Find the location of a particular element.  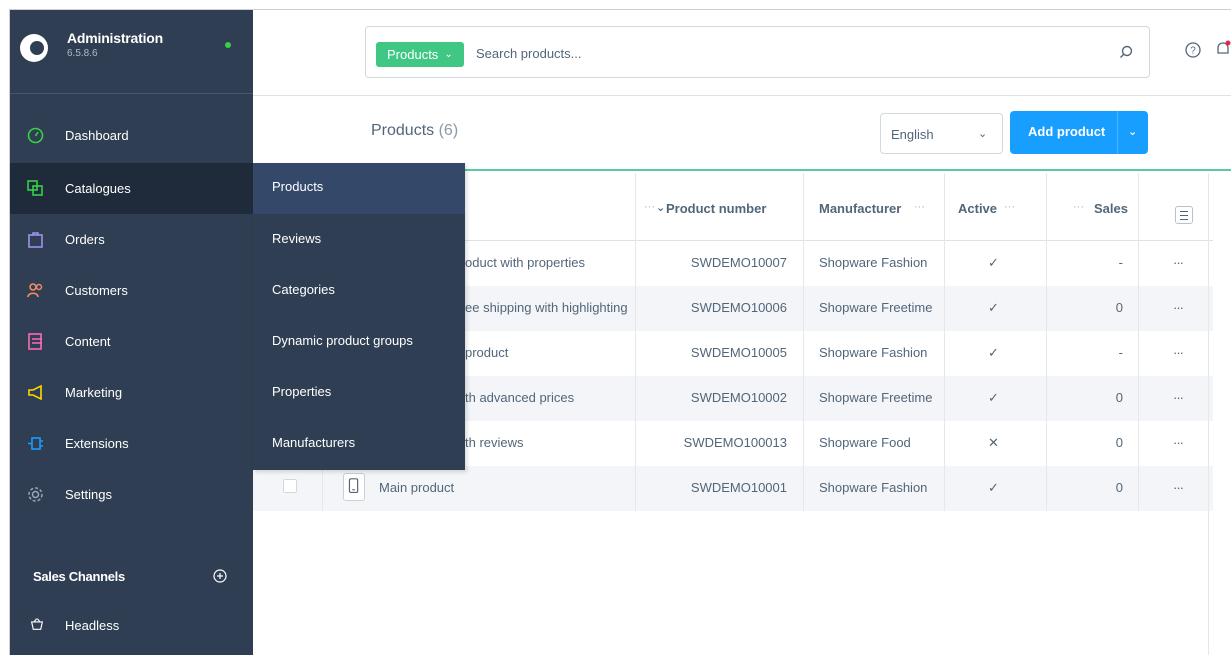

smart-bar: Products (6) English ⌄ Add product ⌄ is located at coordinates (742, 133).